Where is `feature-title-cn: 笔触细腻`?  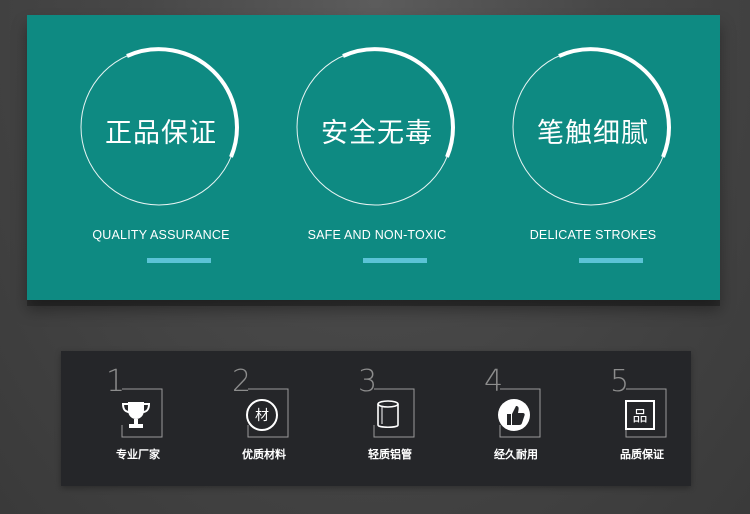 feature-title-cn: 笔触细腻 is located at coordinates (593, 133).